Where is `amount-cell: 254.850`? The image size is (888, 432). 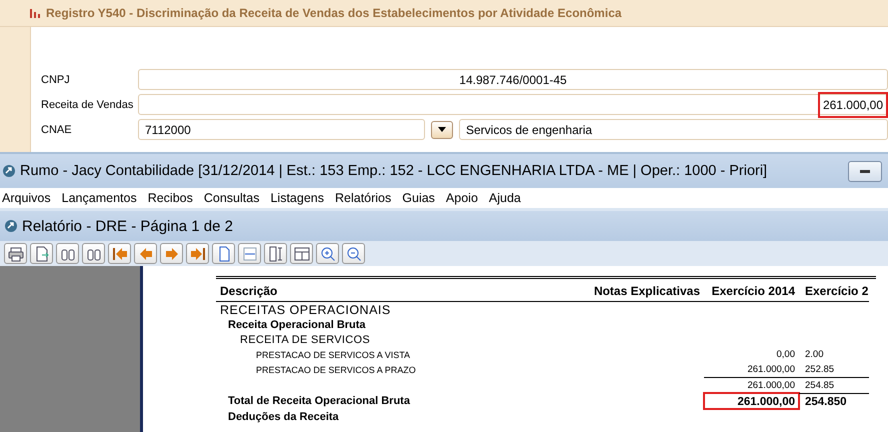
amount-cell: 254.850 is located at coordinates (834, 401).